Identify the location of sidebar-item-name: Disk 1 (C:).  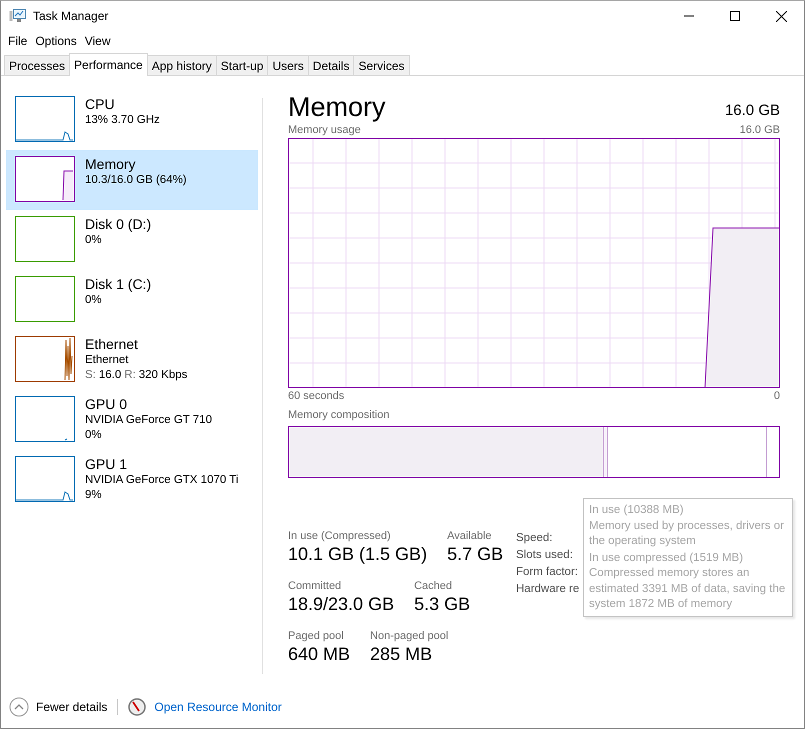
(118, 284).